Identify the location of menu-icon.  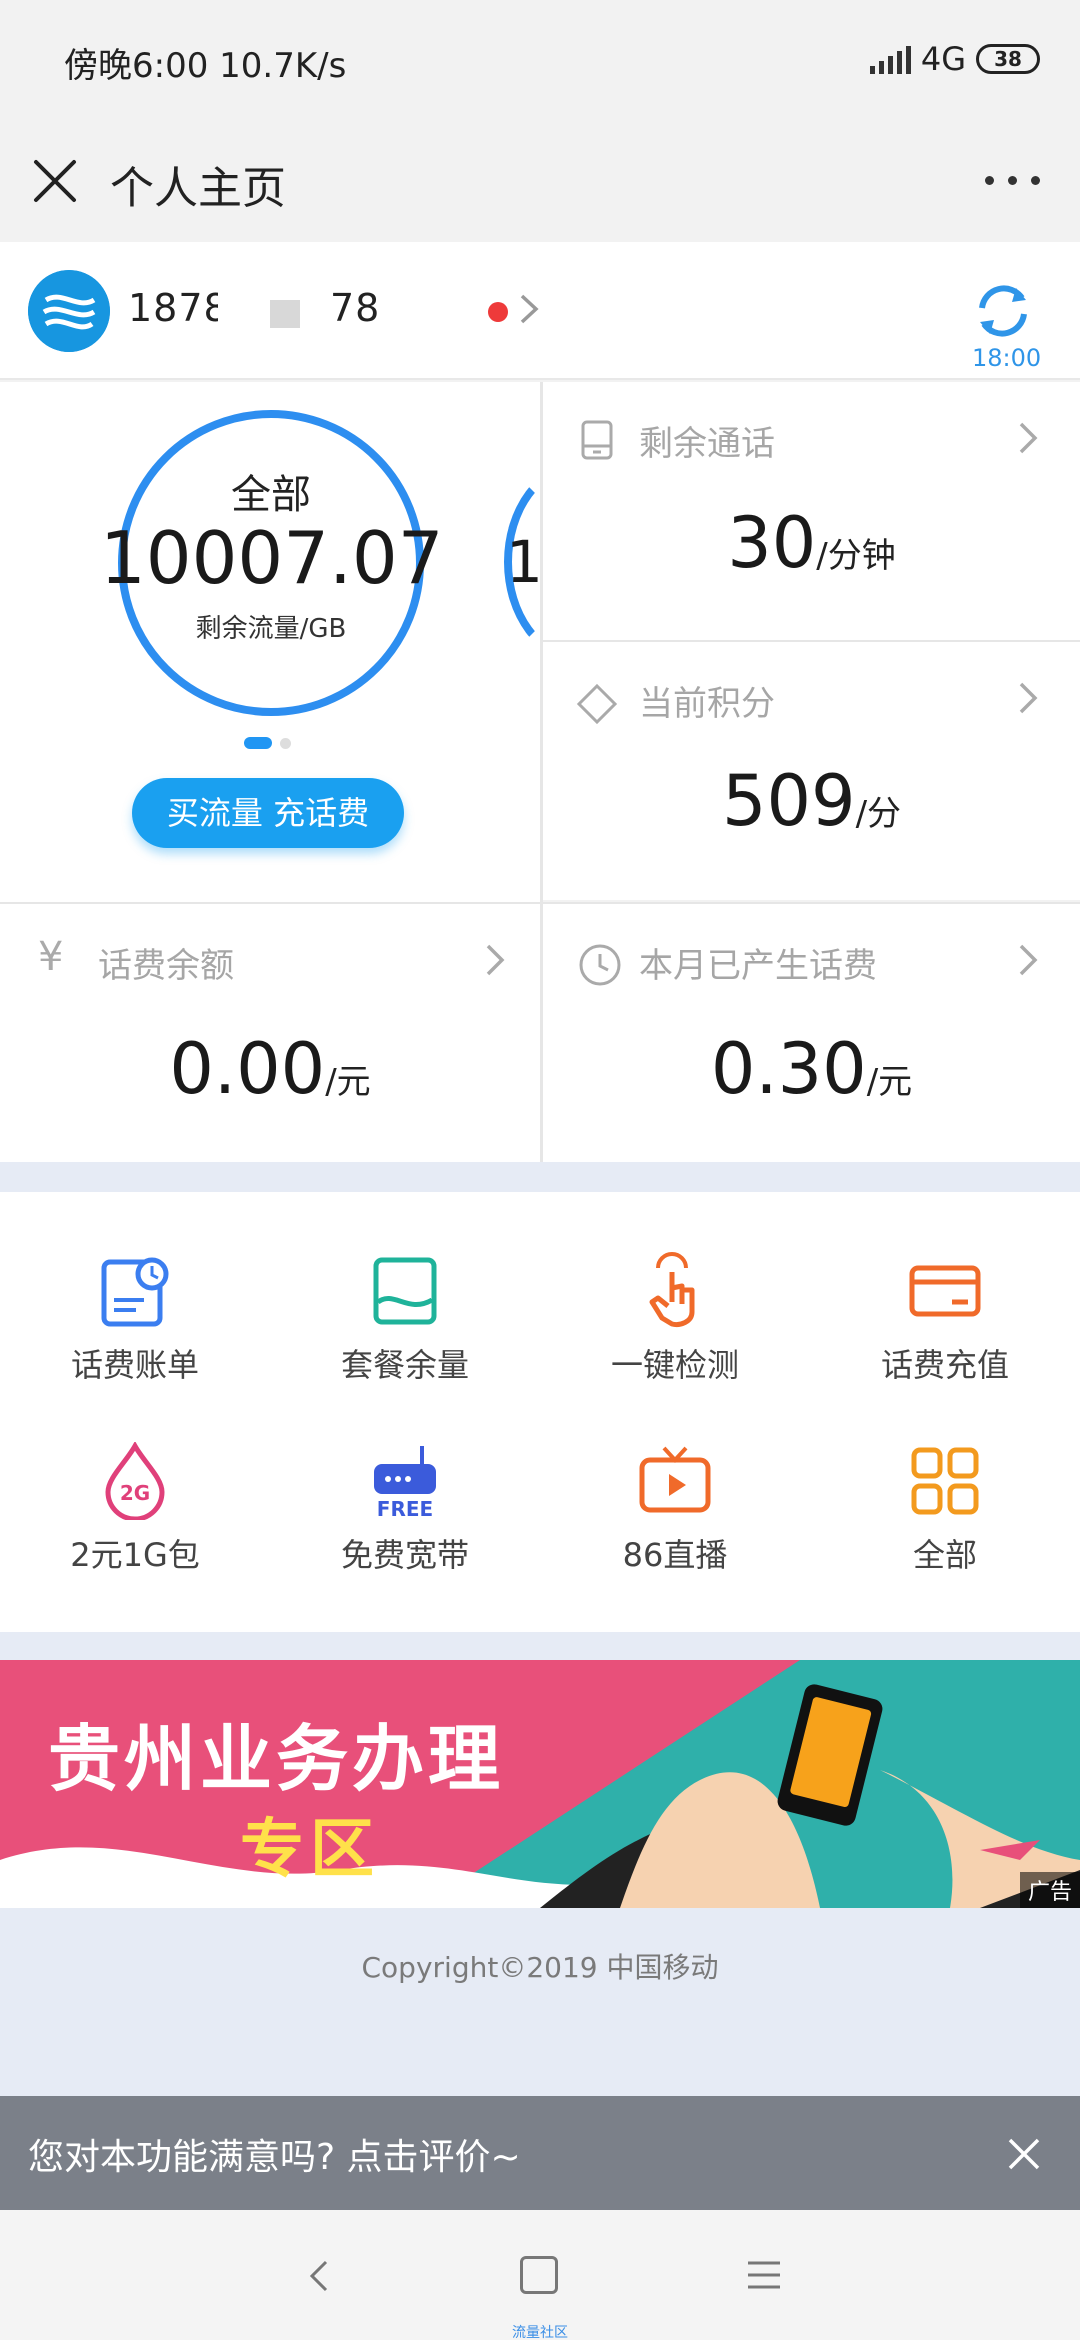
(764, 2275).